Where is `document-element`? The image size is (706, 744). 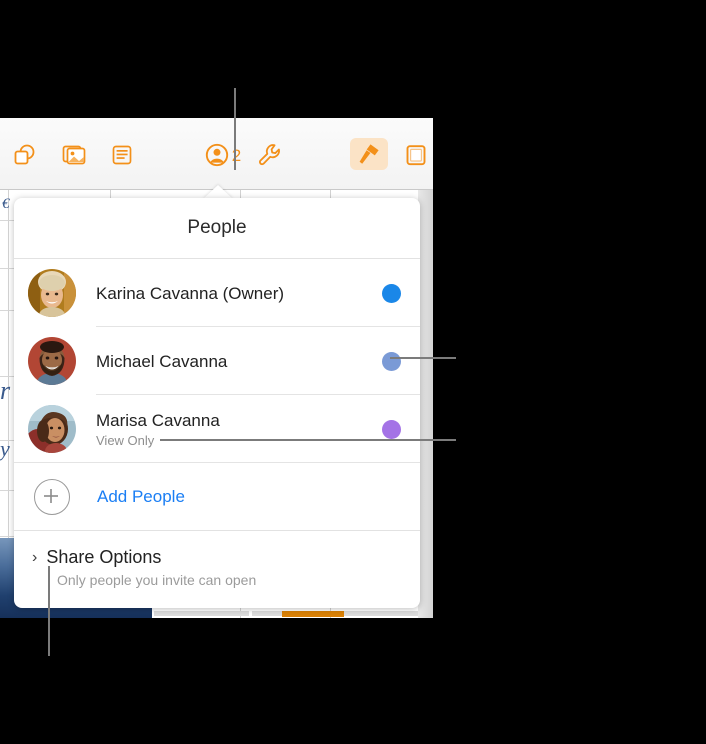 document-element is located at coordinates (201, 613).